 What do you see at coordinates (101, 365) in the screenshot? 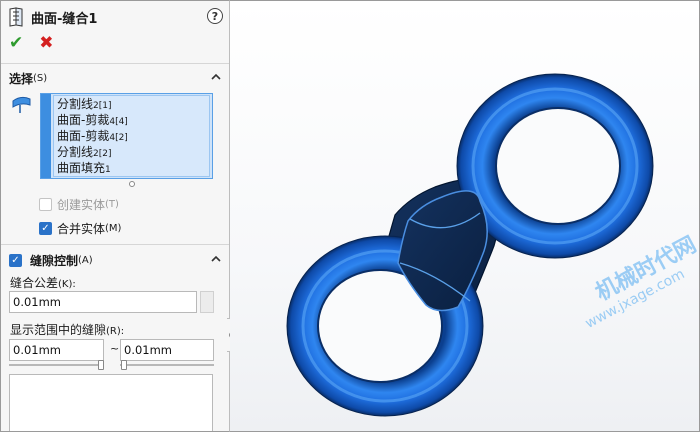
I see `range-min-slider-thumb` at bounding box center [101, 365].